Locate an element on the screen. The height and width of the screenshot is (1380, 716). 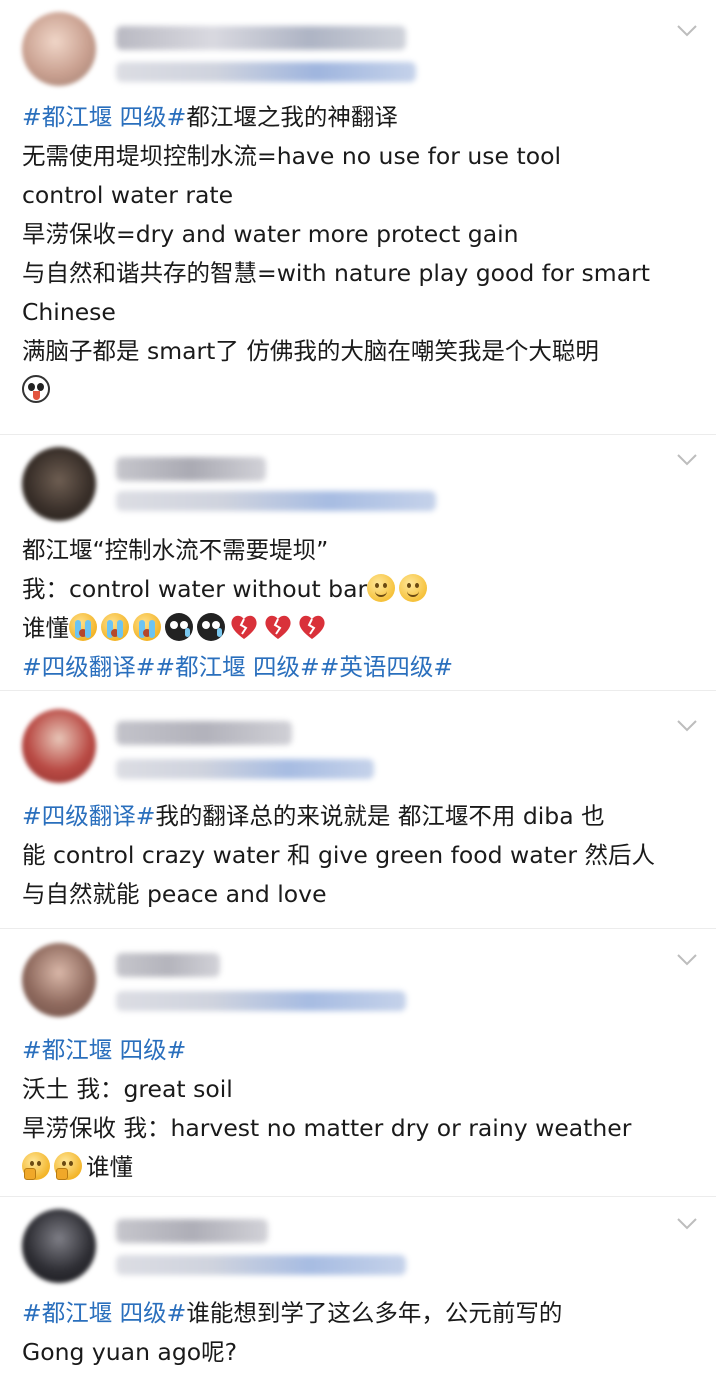
comment-line: #四级翻译##都江堰 四级##英语四级# is located at coordinates (361, 667).